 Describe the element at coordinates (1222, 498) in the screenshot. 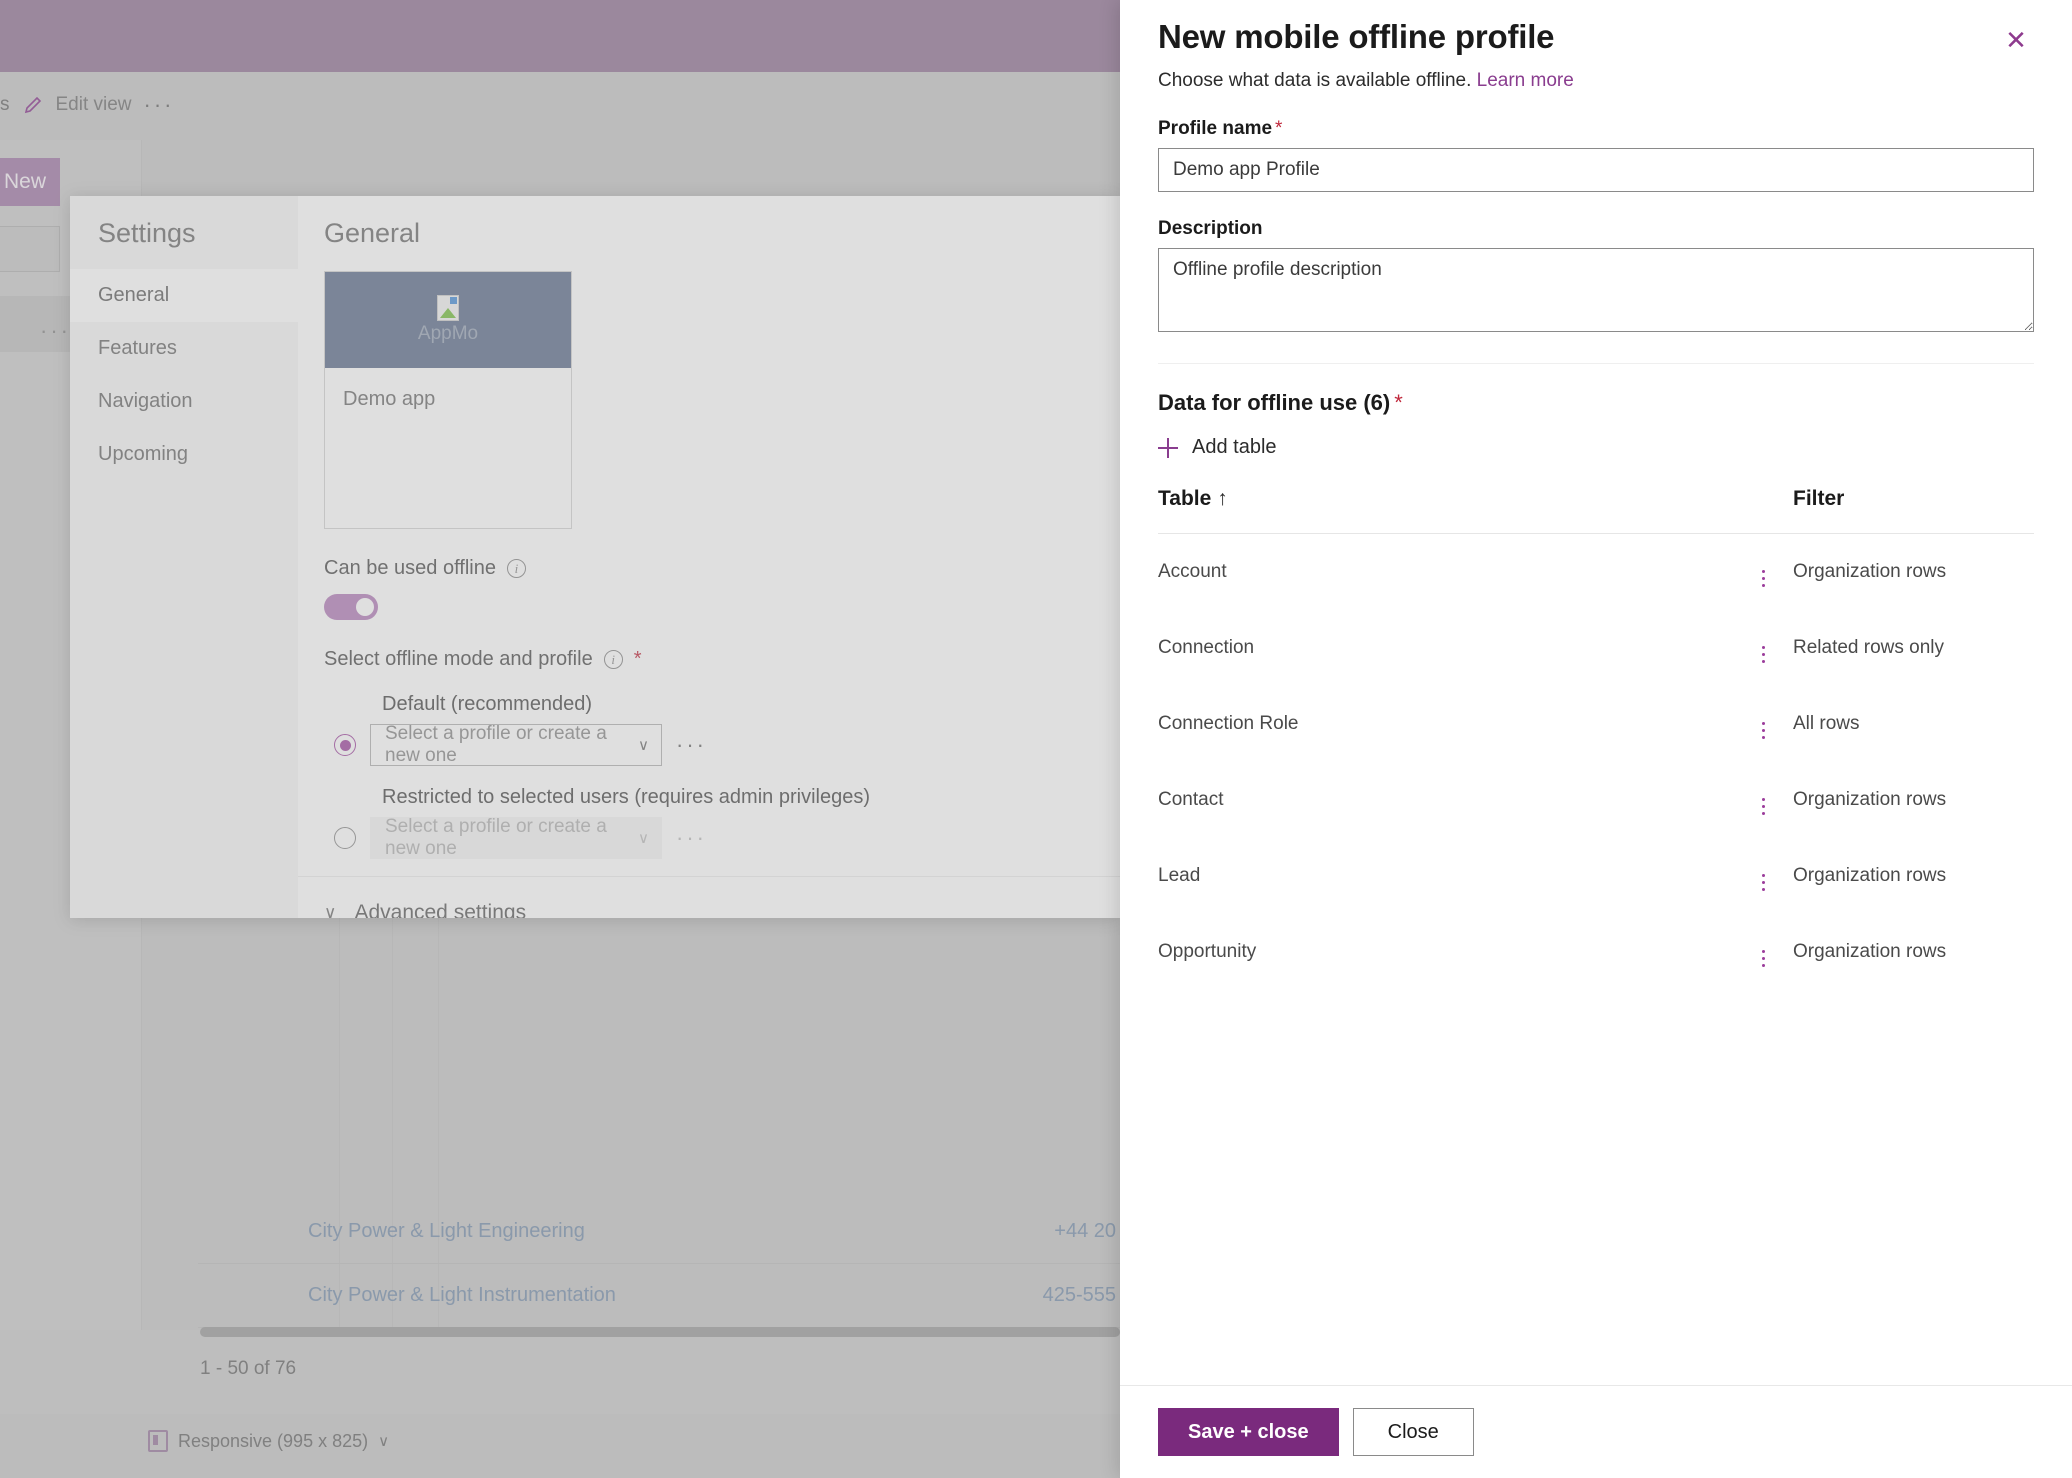

I see `sort-ascending-icon: ↑` at that location.